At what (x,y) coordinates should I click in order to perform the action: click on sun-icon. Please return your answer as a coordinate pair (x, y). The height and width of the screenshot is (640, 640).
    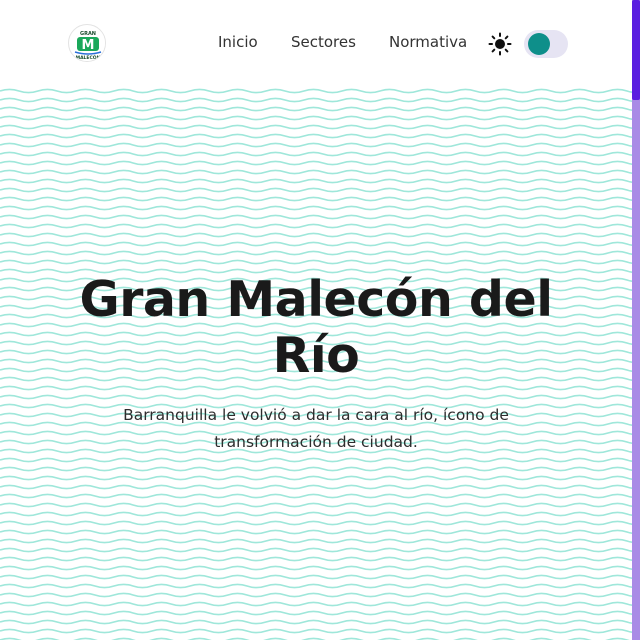
    Looking at the image, I should click on (500, 44).